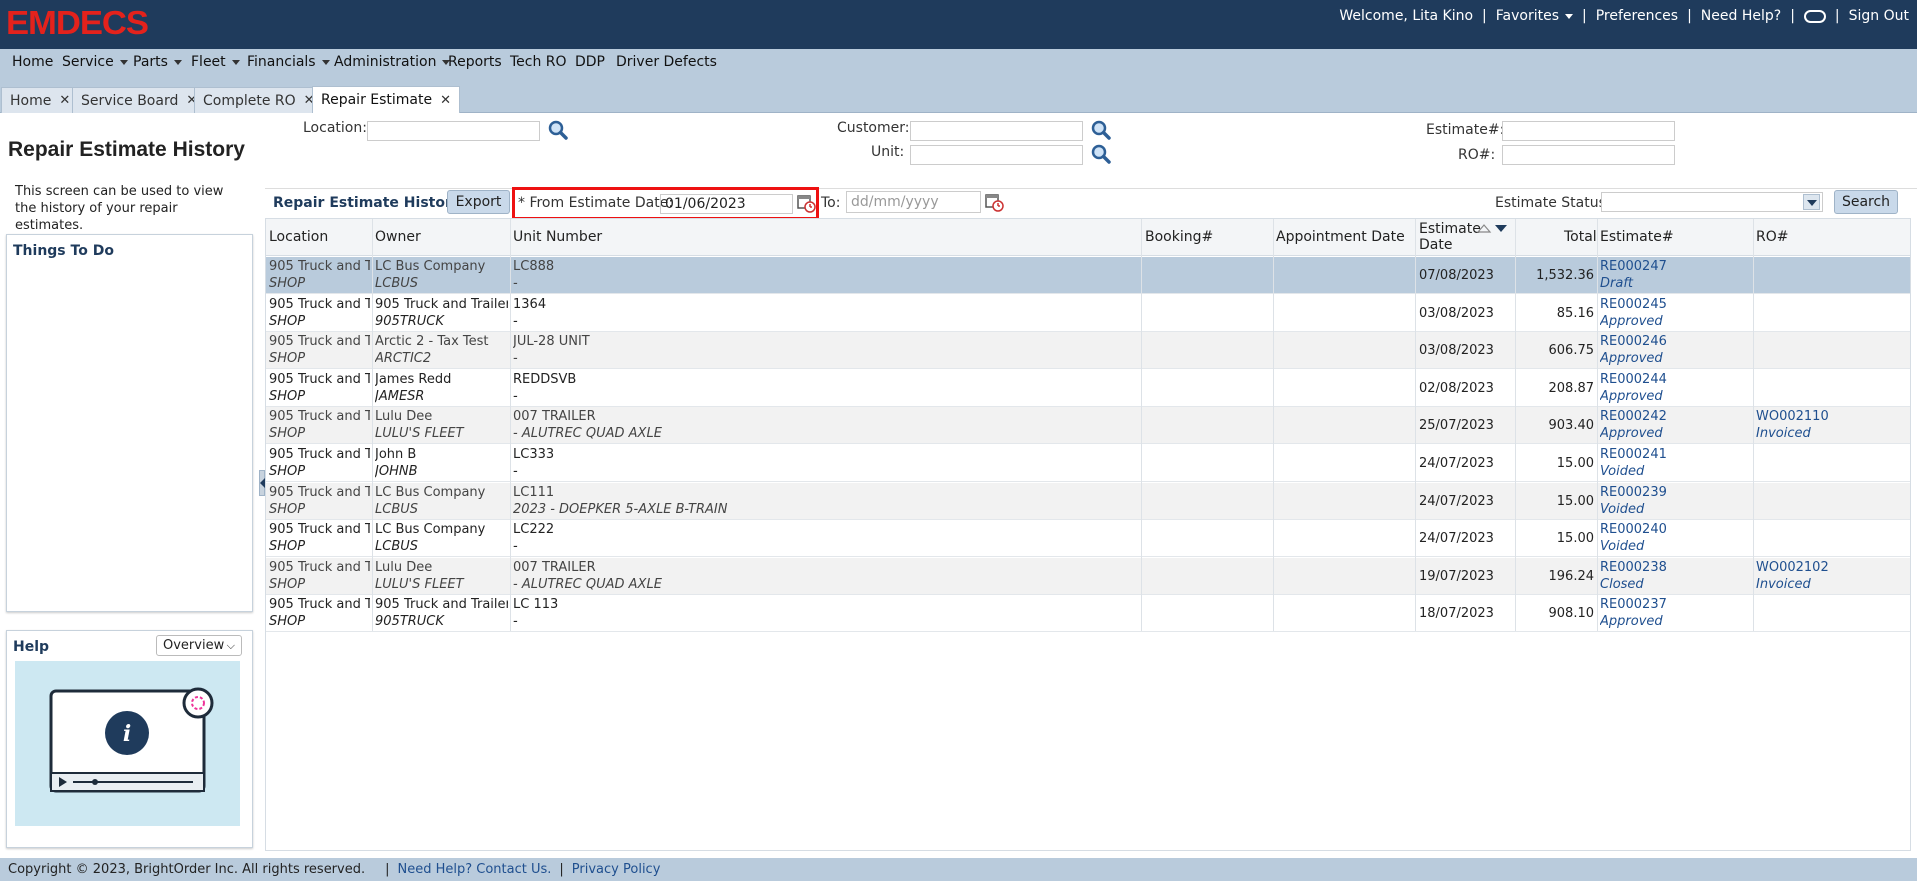  I want to click on from-date-input: 01/06/2023, so click(726, 204).